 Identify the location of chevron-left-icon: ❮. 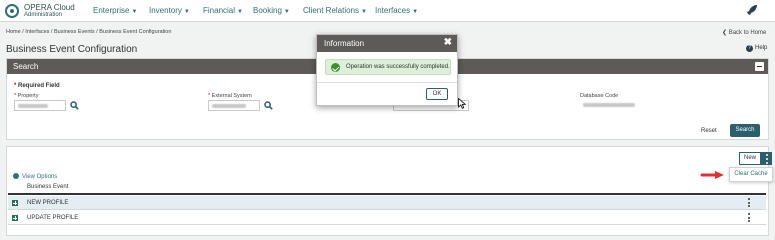
(725, 33).